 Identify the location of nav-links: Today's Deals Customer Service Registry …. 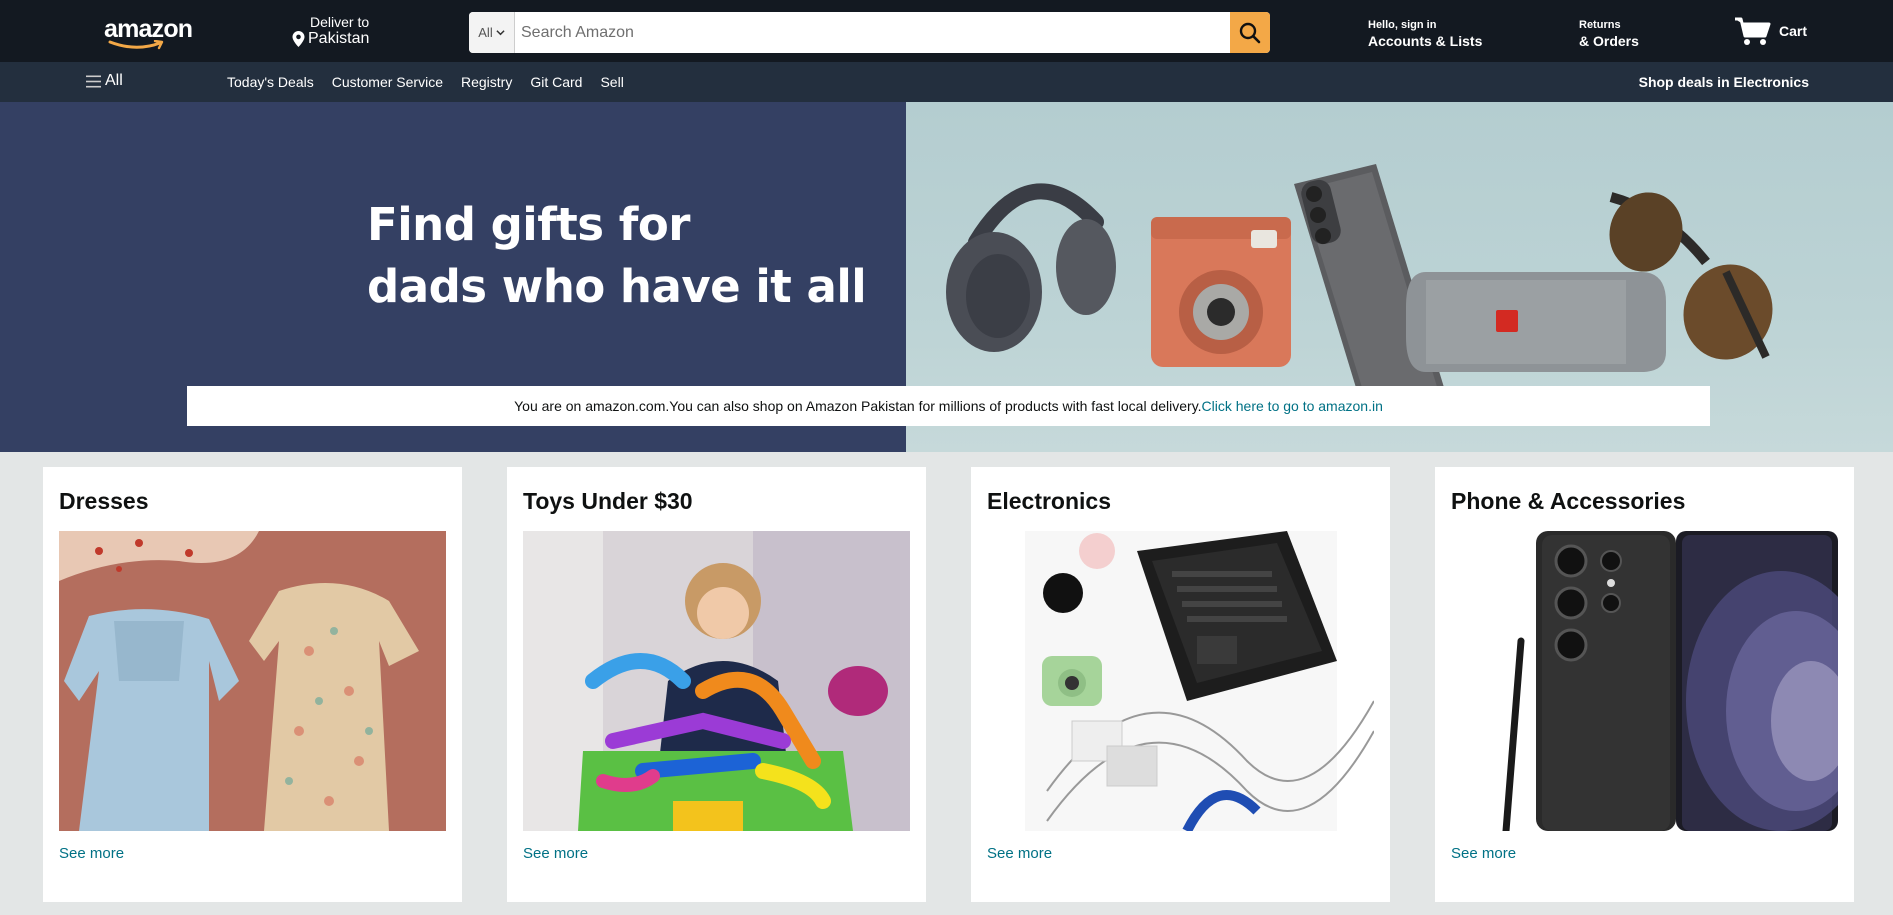
(425, 82).